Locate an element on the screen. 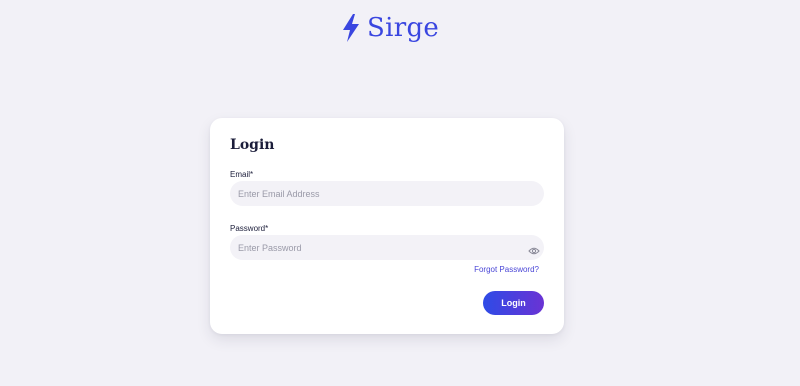  email-label: Email* is located at coordinates (242, 174).